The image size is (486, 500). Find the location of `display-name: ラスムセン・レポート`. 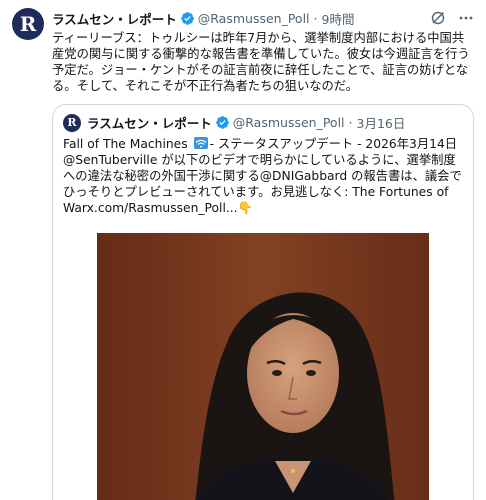

display-name: ラスムセン・レポート is located at coordinates (114, 18).